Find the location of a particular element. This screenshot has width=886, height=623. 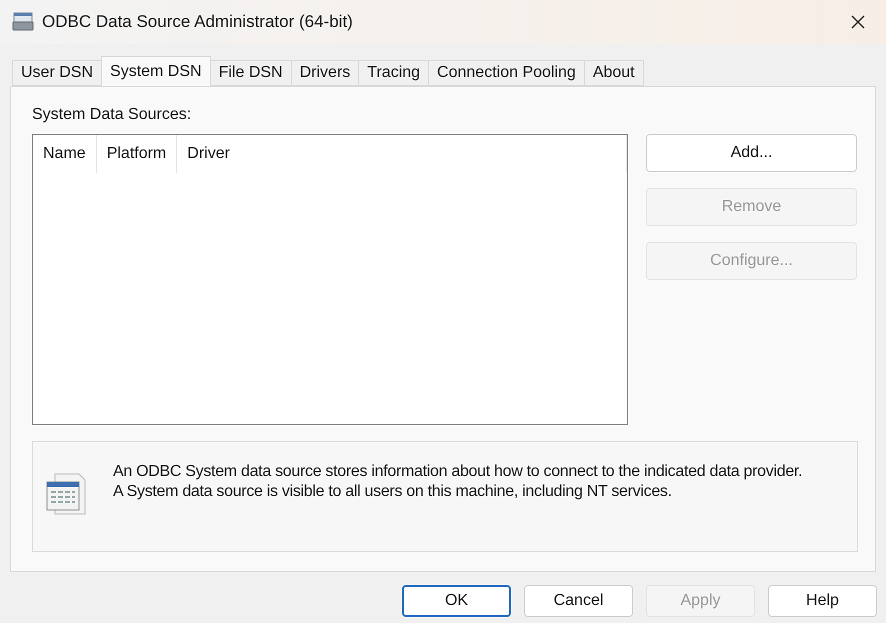

tab: File DSN is located at coordinates (251, 73).